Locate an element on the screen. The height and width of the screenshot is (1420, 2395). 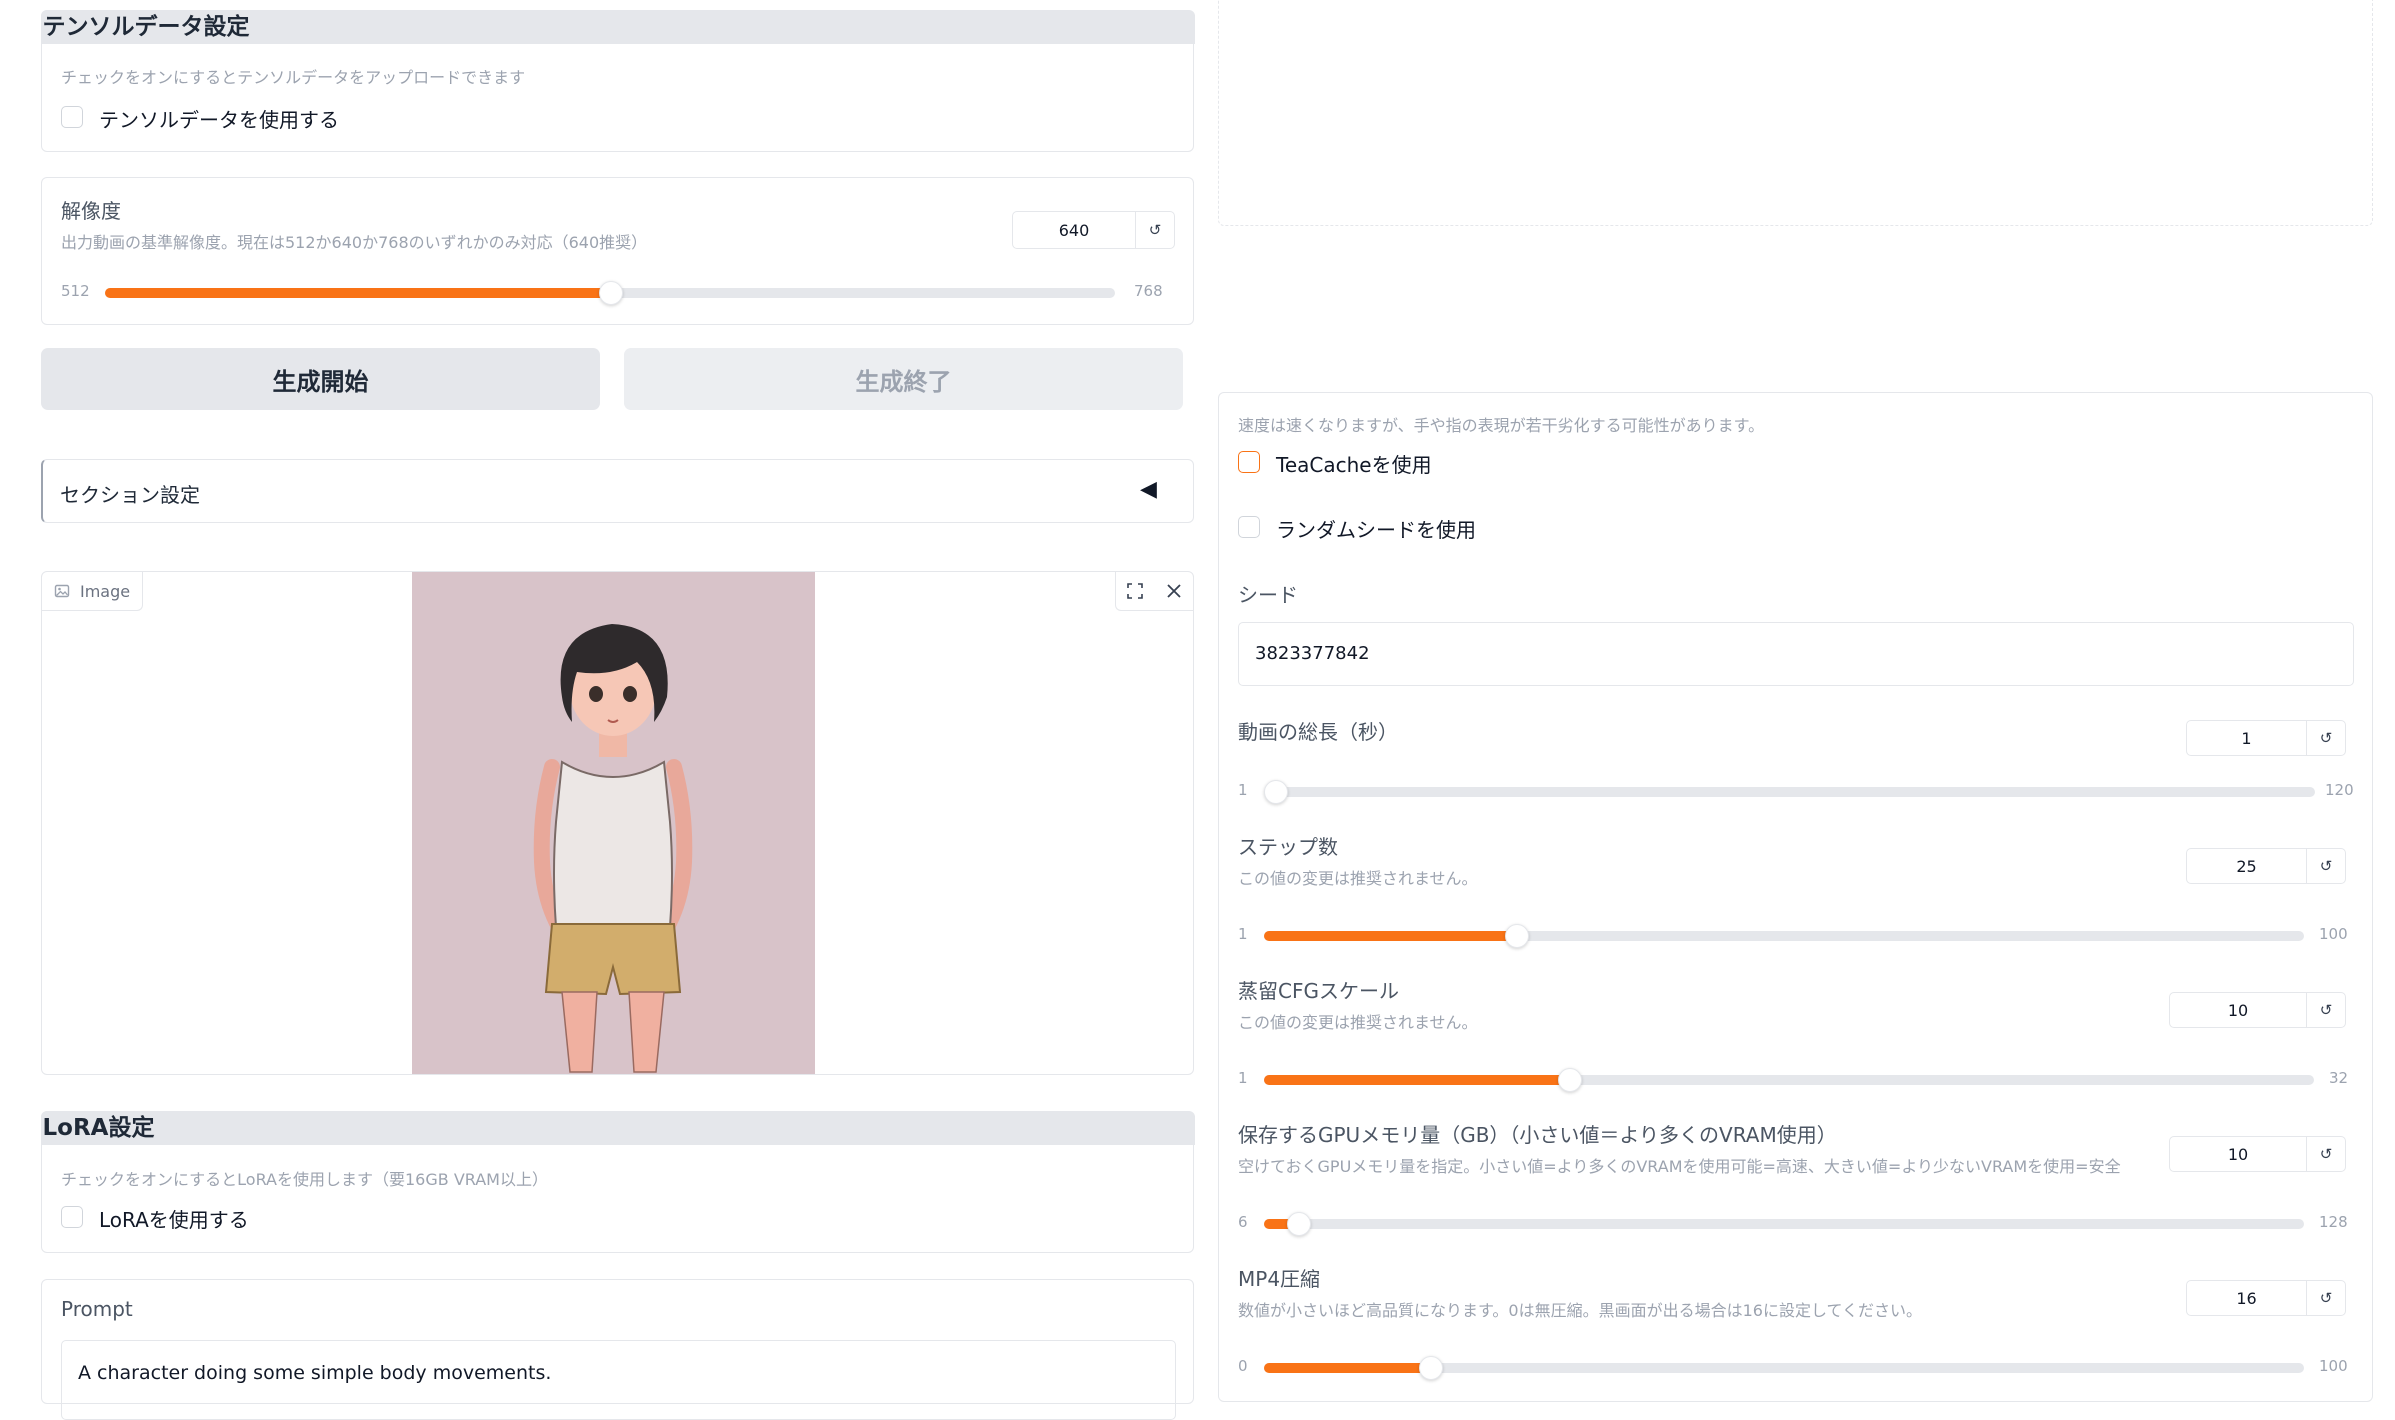
close-icon is located at coordinates (1174, 591).